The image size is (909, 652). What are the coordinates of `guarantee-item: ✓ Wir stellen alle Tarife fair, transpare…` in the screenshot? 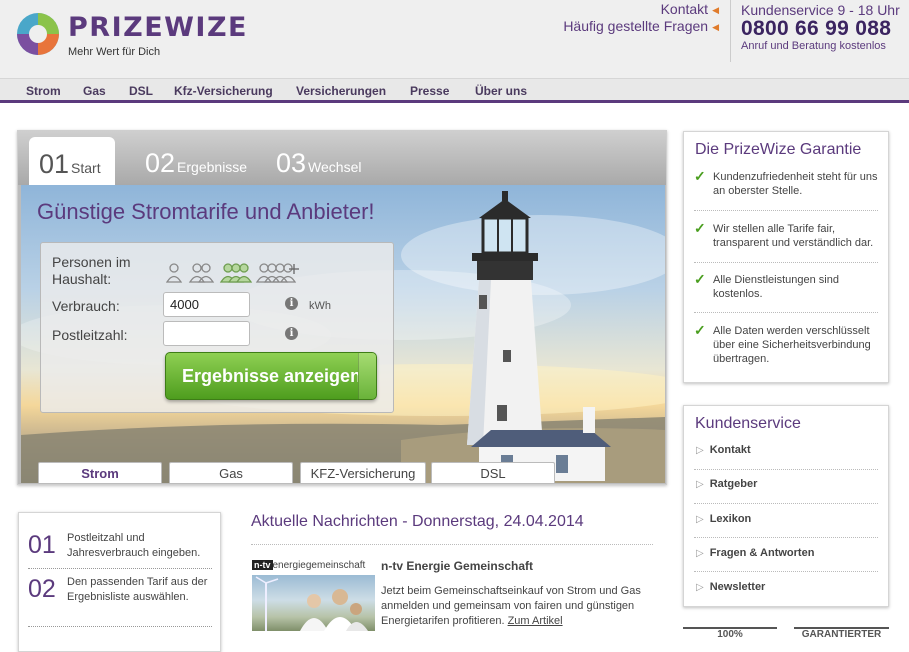 It's located at (784, 234).